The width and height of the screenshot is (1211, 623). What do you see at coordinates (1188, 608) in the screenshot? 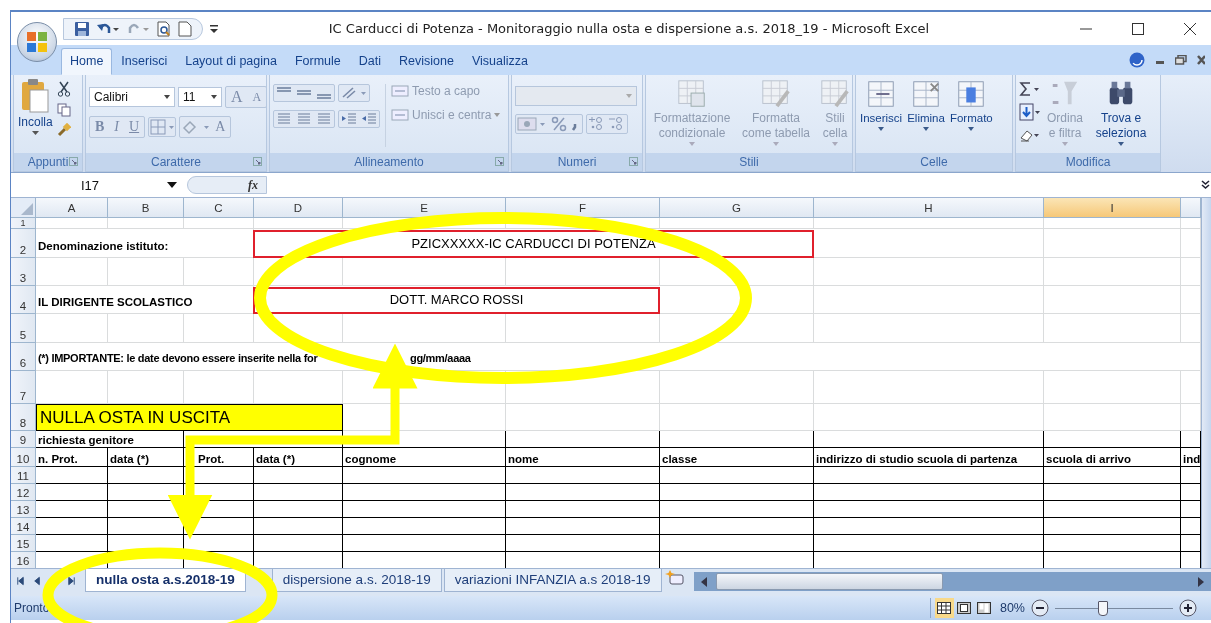
I see `zoom-in-icon` at bounding box center [1188, 608].